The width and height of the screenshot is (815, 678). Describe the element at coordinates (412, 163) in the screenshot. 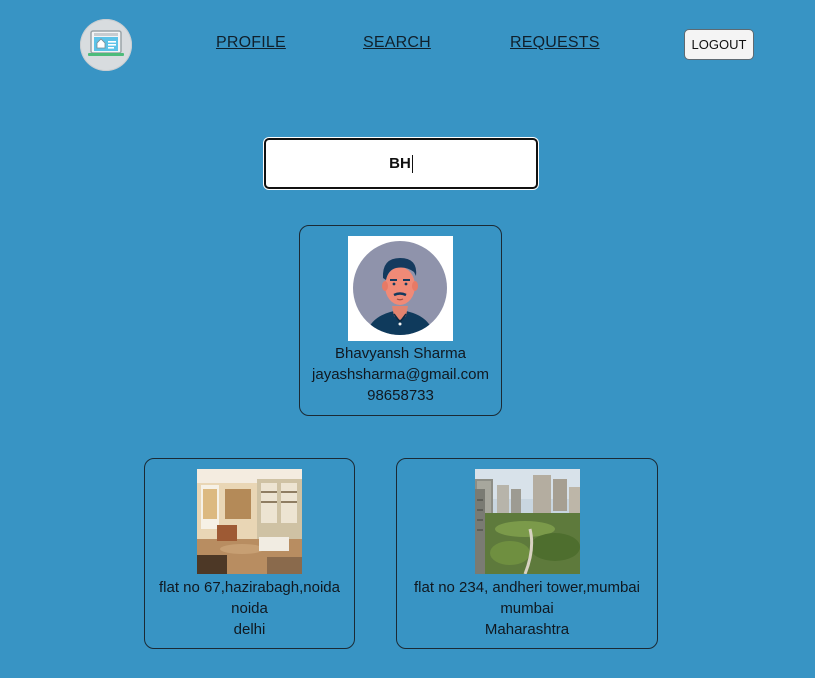

I see `text-caret` at that location.